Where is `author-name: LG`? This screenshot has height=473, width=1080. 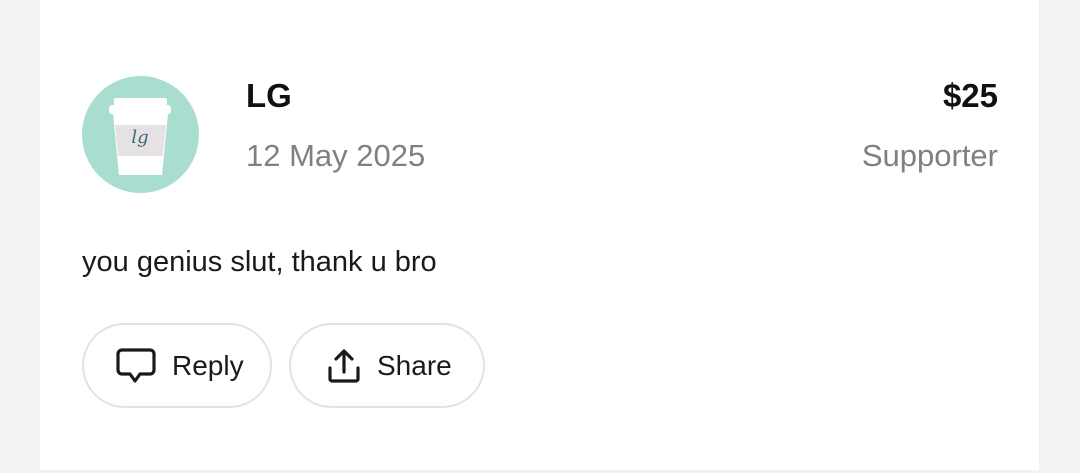
author-name: LG is located at coordinates (269, 95).